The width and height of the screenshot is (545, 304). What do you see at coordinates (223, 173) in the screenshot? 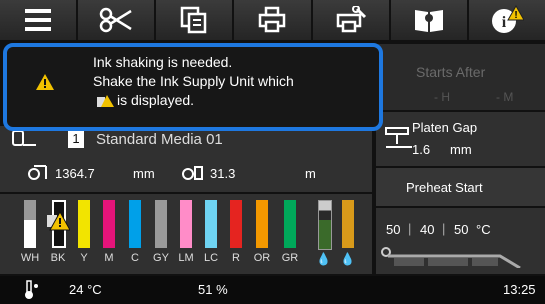
I see `media-thickness-value: 31.3` at bounding box center [223, 173].